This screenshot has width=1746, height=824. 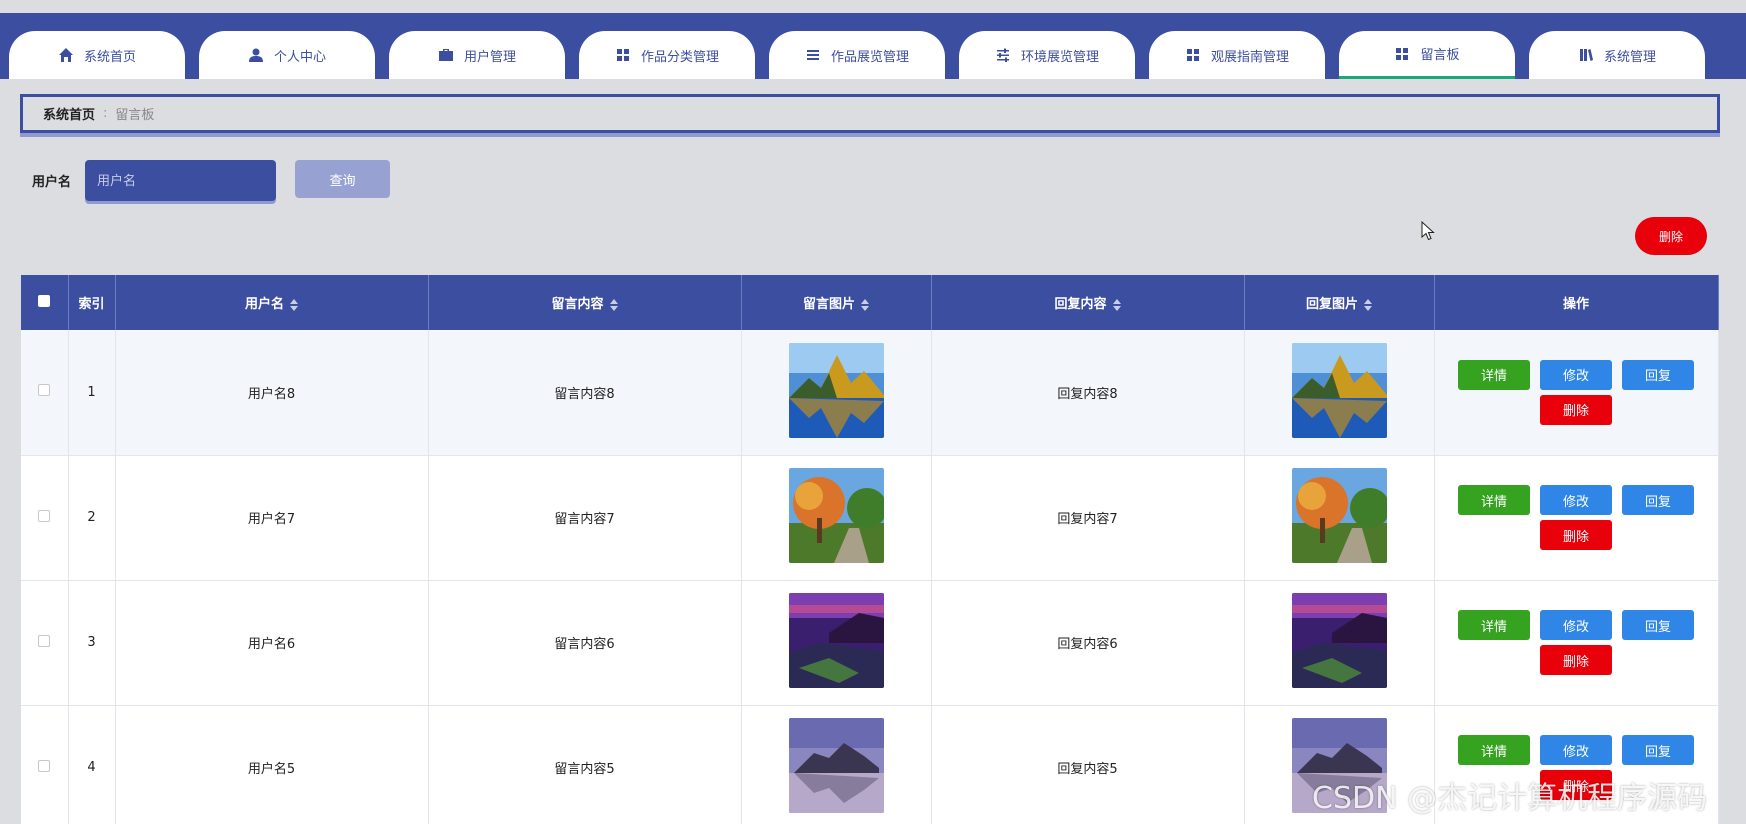 I want to click on tab-label: 观展指南管理, so click(x=1249, y=57).